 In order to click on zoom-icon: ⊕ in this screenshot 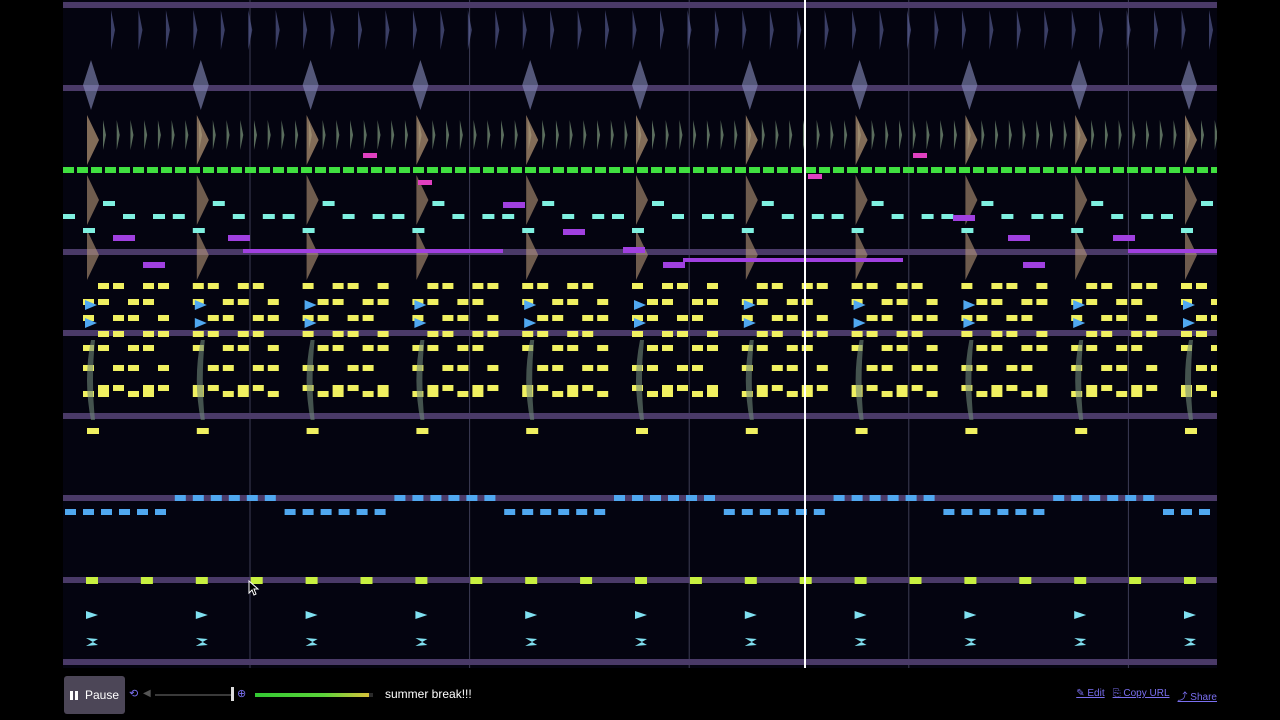, I will do `click(243, 694)`.